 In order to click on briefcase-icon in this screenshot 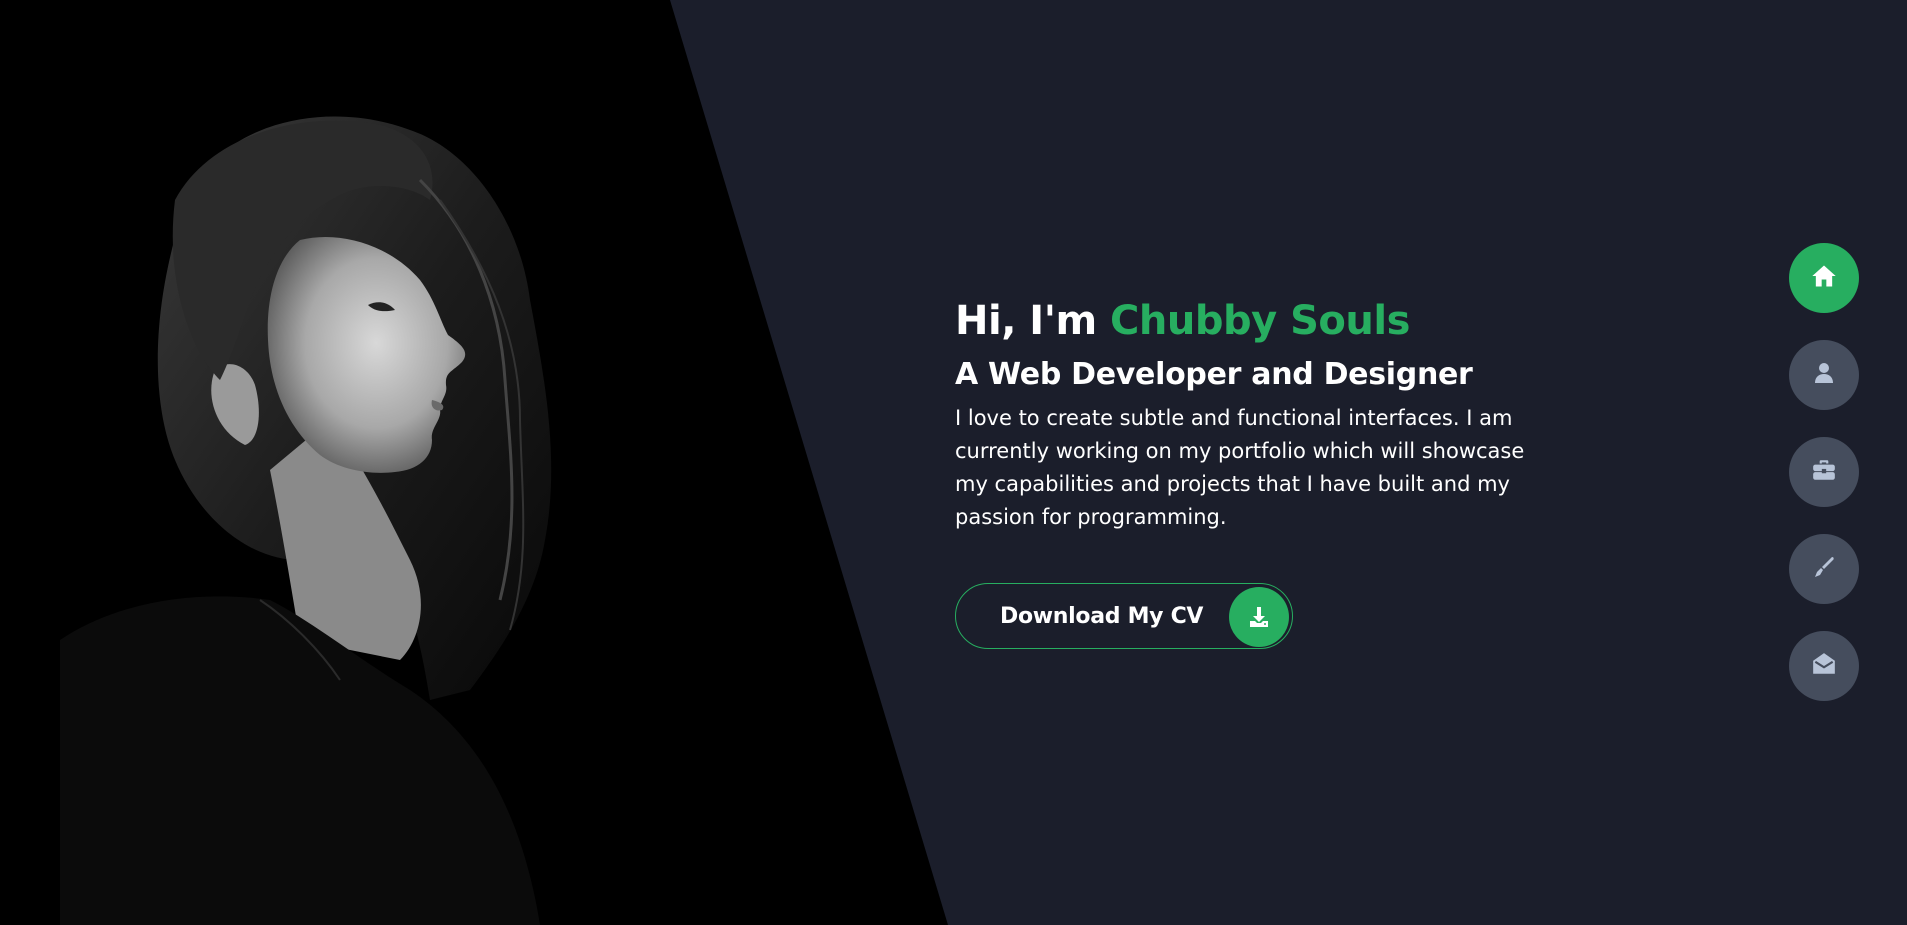, I will do `click(1824, 472)`.